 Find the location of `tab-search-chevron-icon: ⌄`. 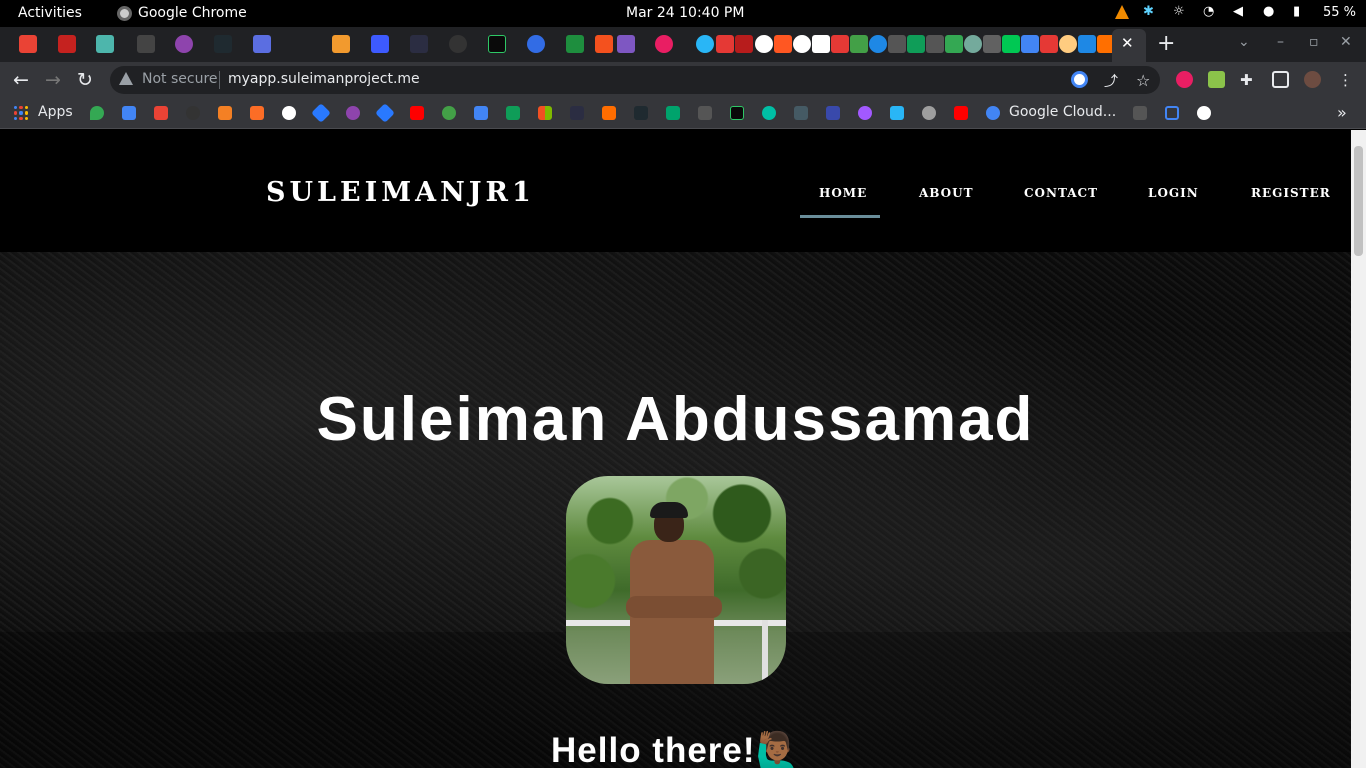

tab-search-chevron-icon: ⌄ is located at coordinates (1244, 42).